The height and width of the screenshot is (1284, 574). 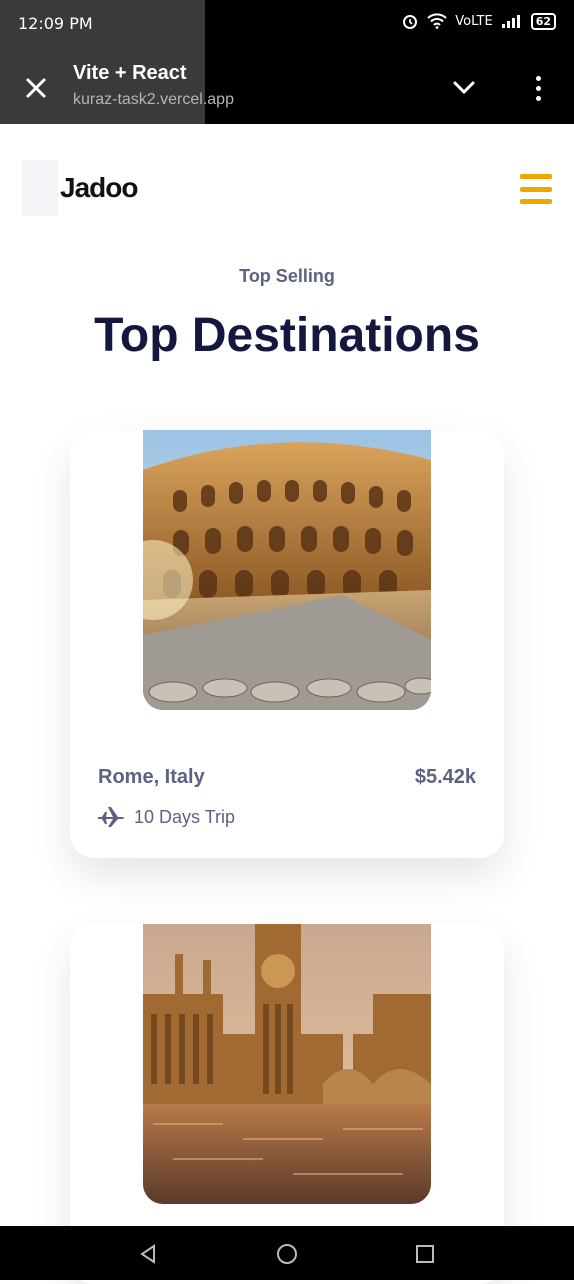 What do you see at coordinates (153, 100) in the screenshot?
I see `page-url: kuraz-task2.vercel.app` at bounding box center [153, 100].